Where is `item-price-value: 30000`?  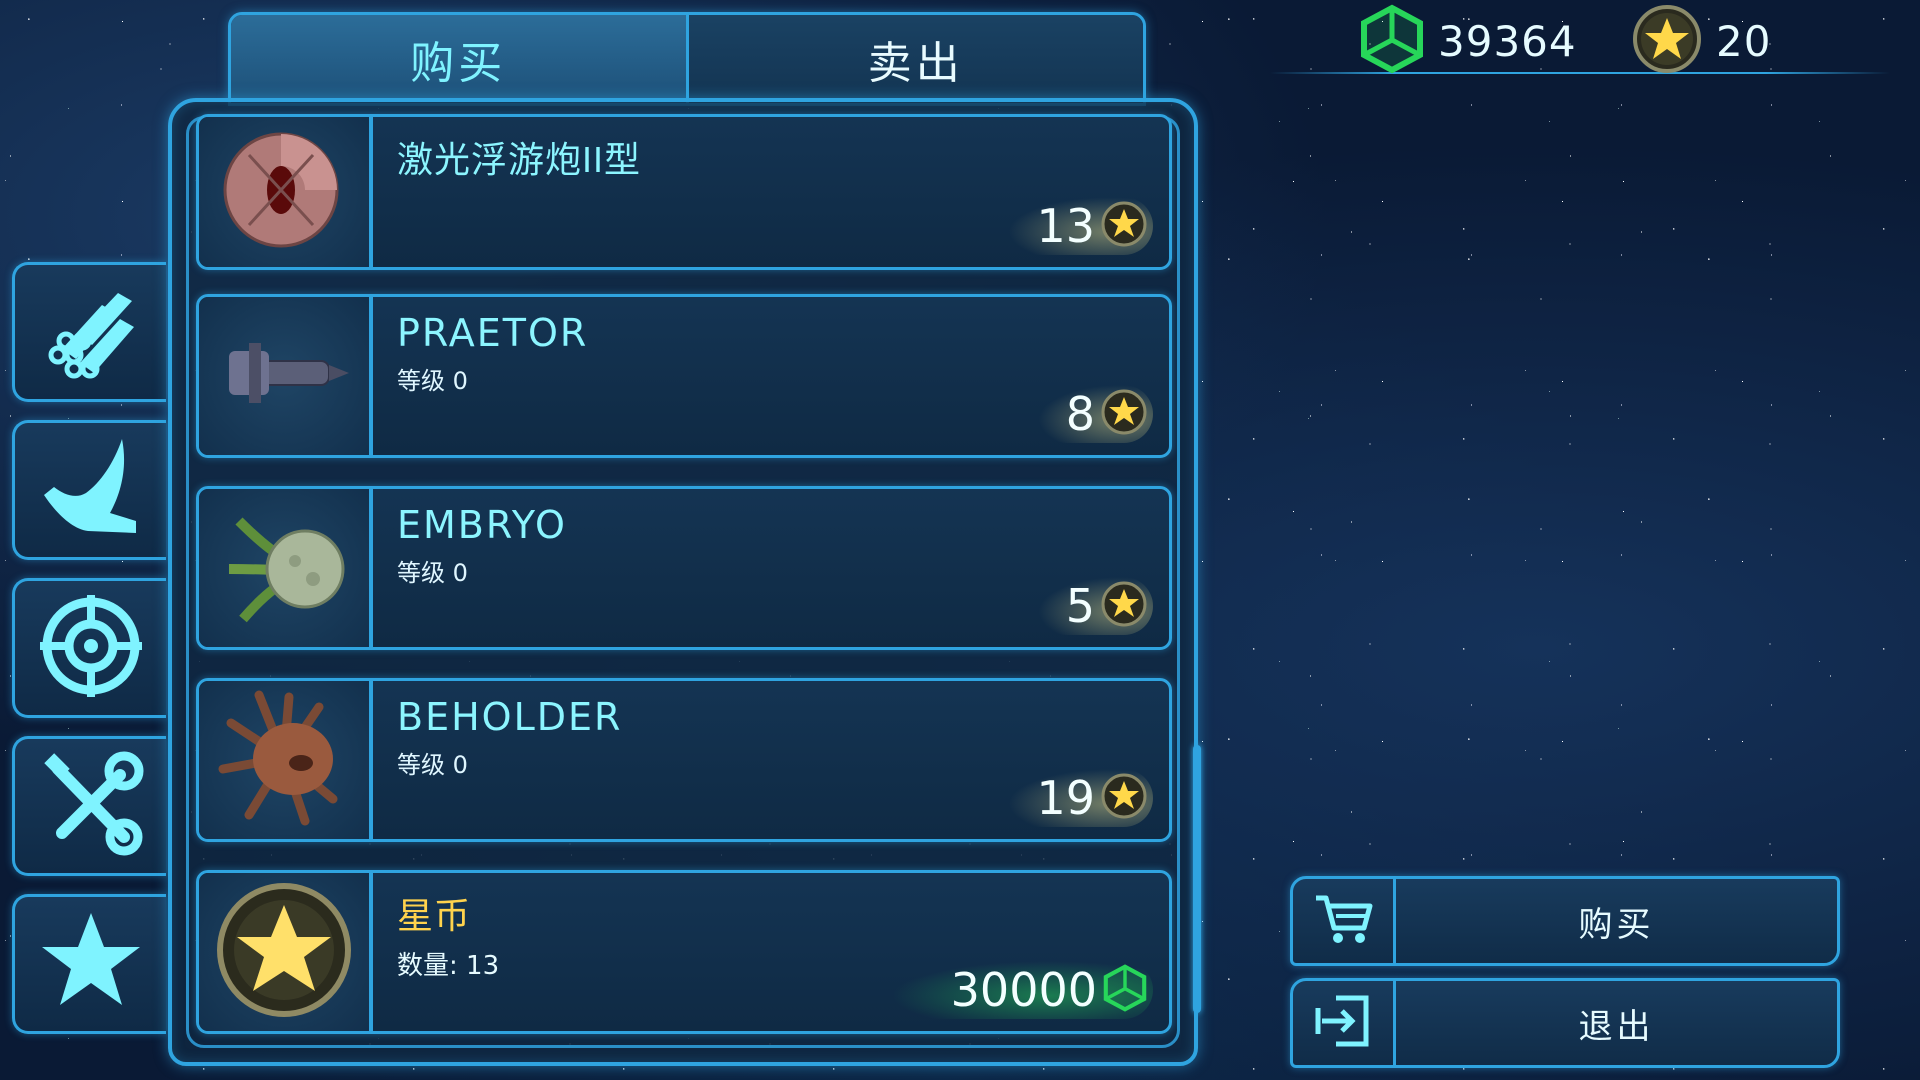
item-price-value: 30000 is located at coordinates (1023, 990).